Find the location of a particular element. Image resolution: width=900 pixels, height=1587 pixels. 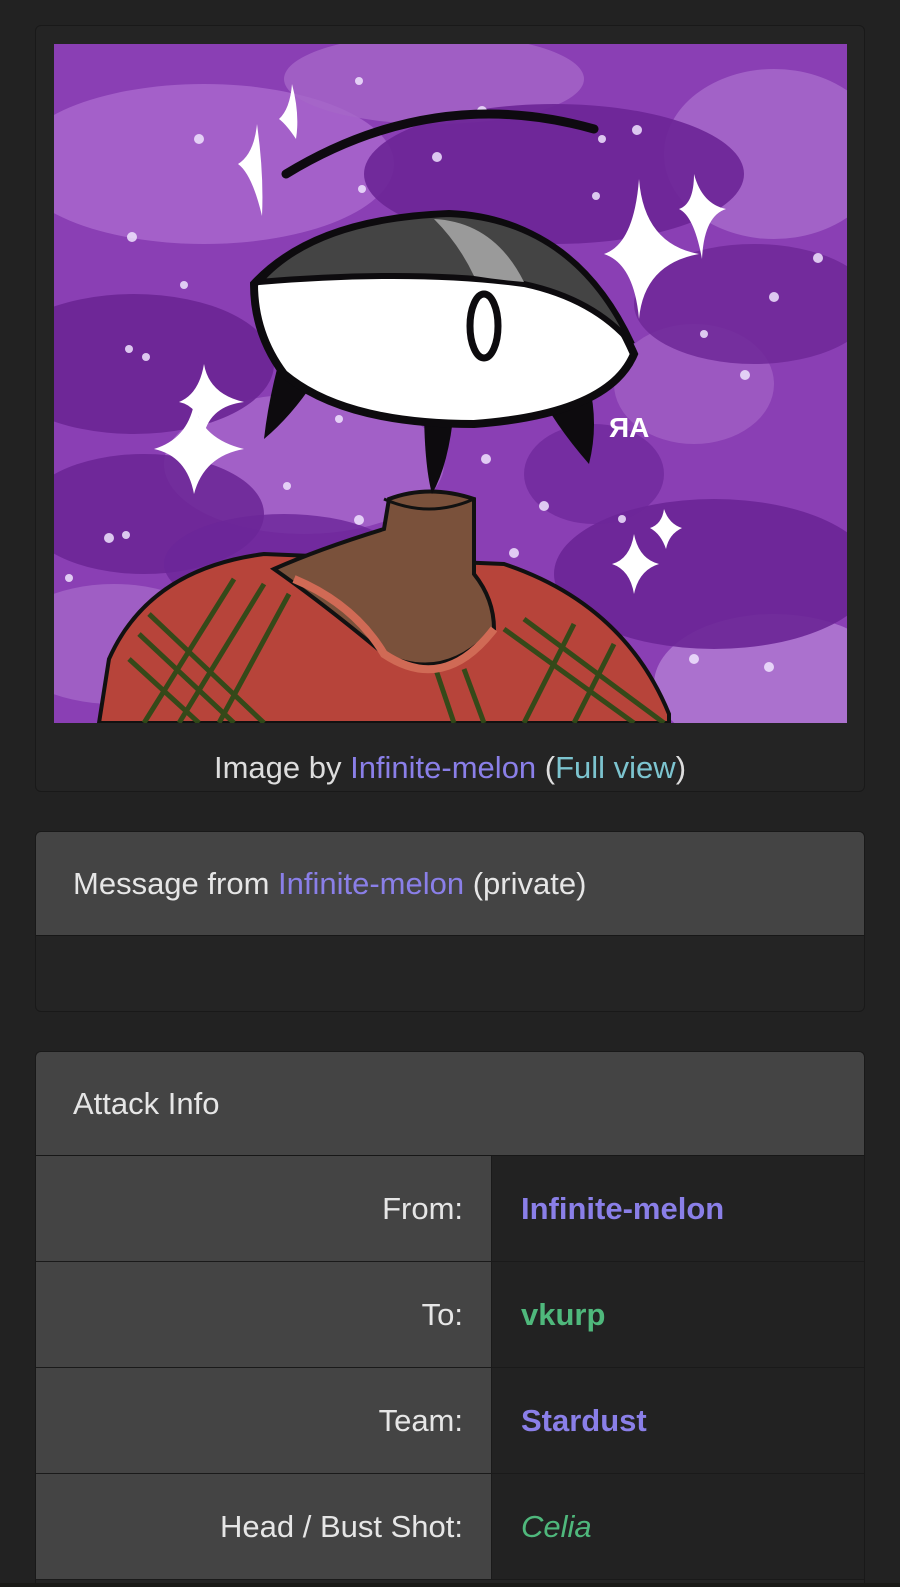

message-header: Message from Infinite-melon (private) is located at coordinates (450, 884).